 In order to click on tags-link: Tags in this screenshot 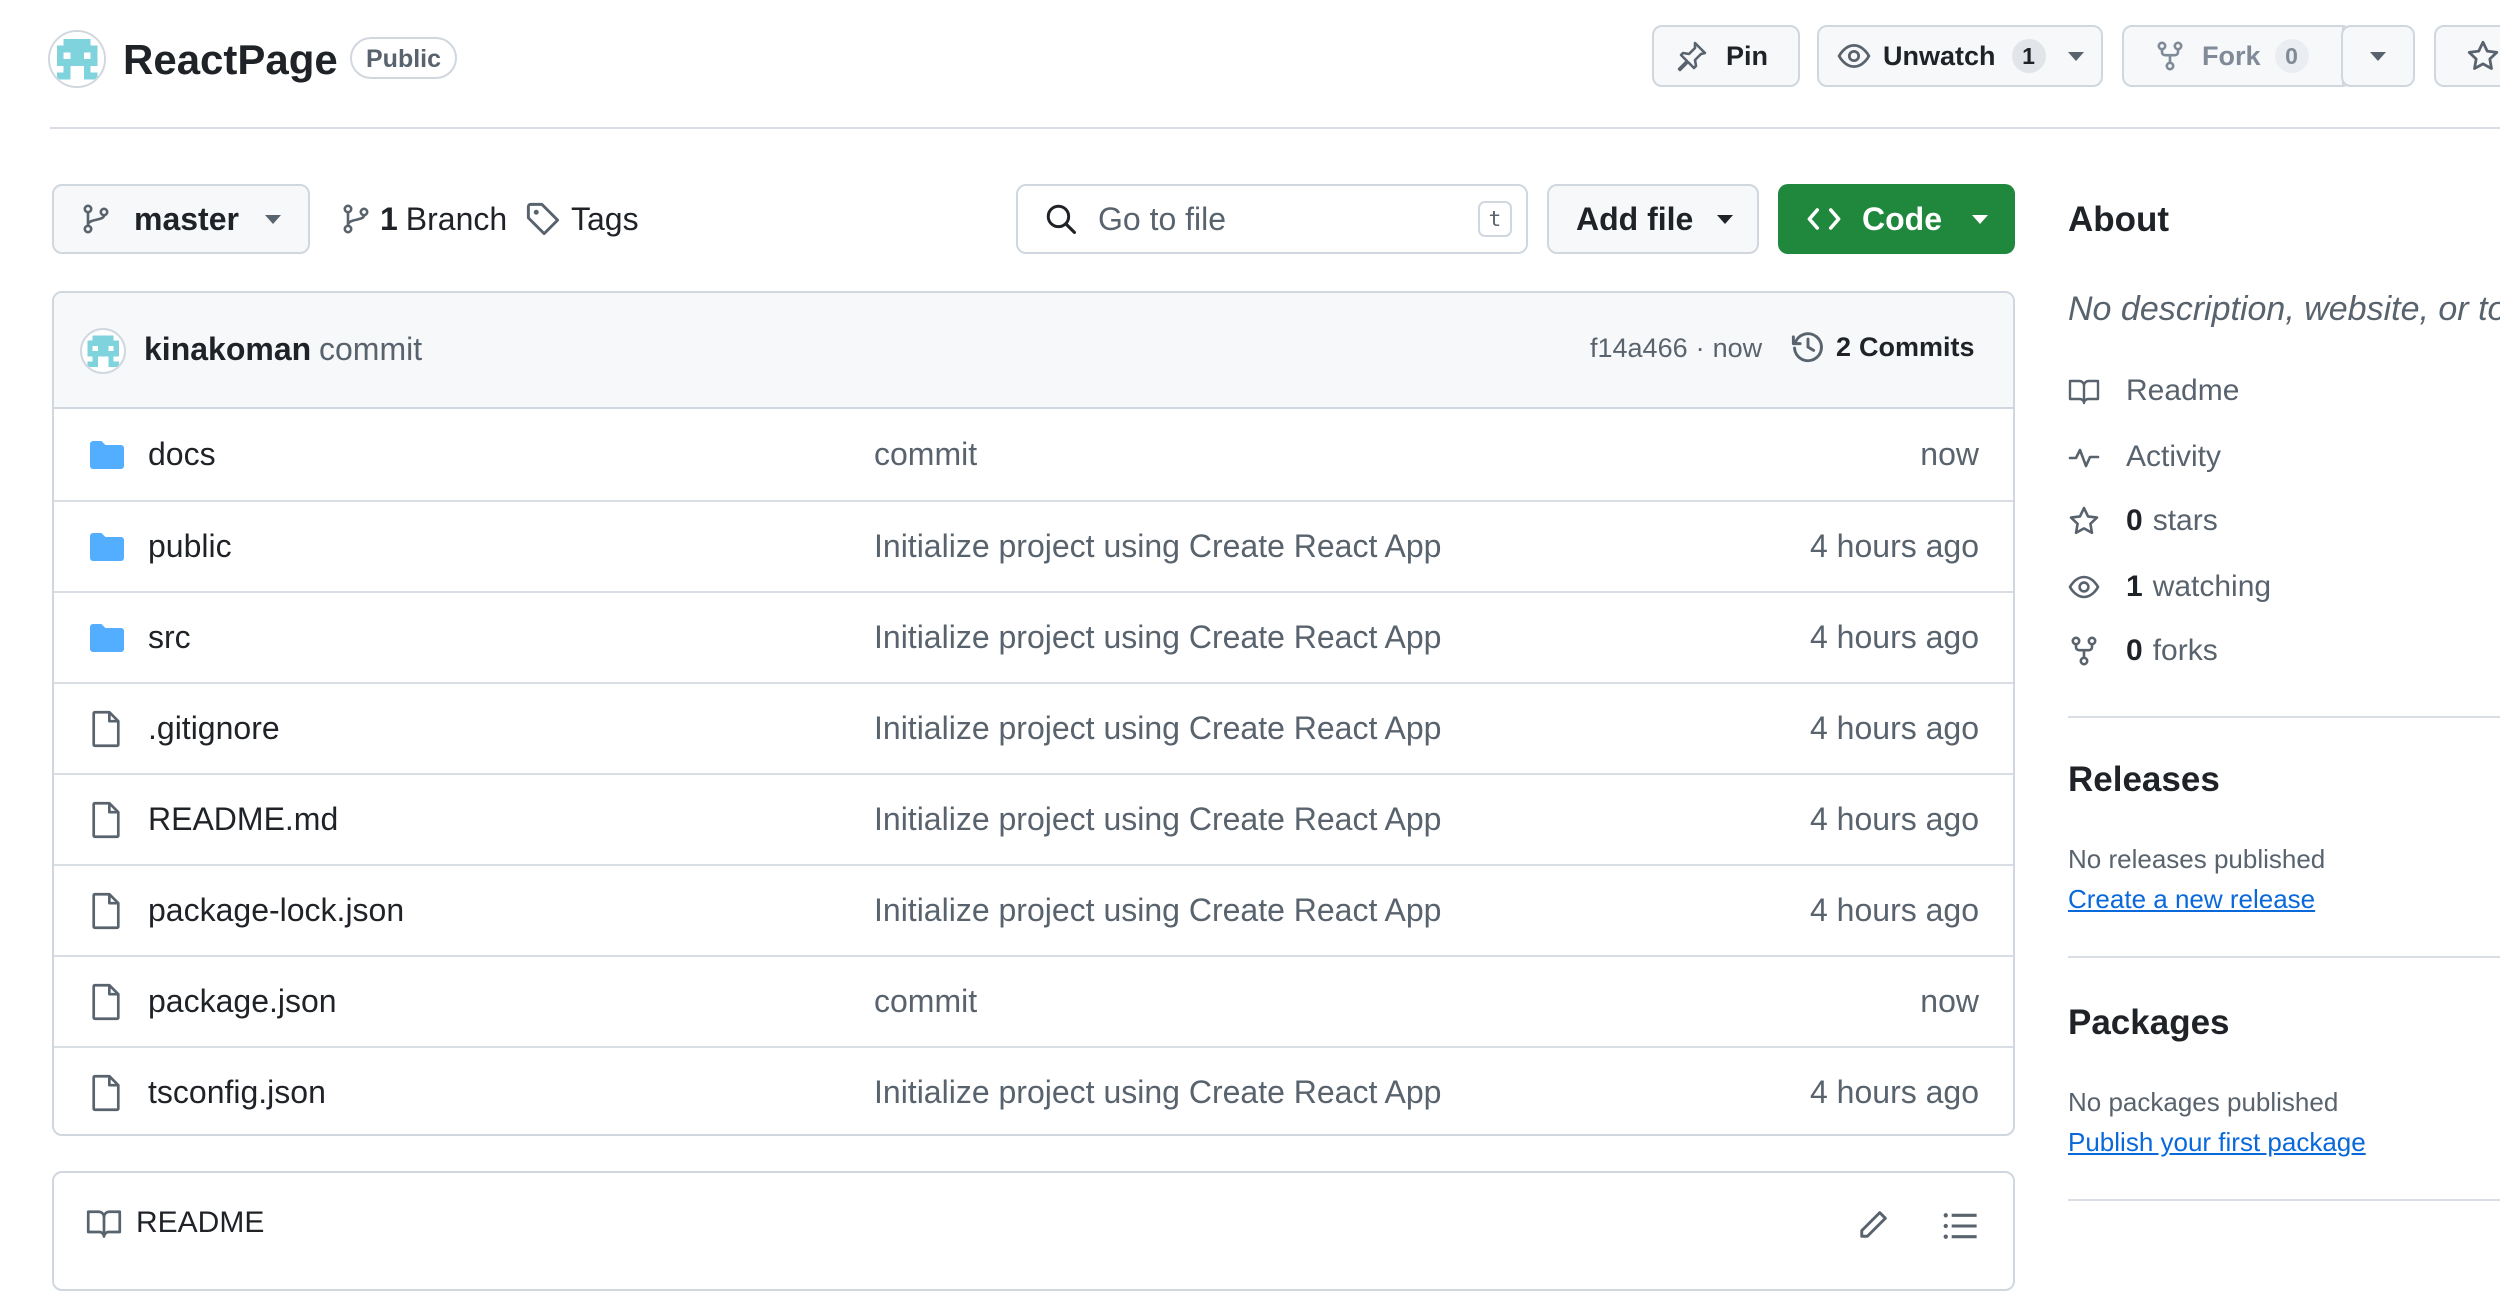, I will do `click(582, 219)`.